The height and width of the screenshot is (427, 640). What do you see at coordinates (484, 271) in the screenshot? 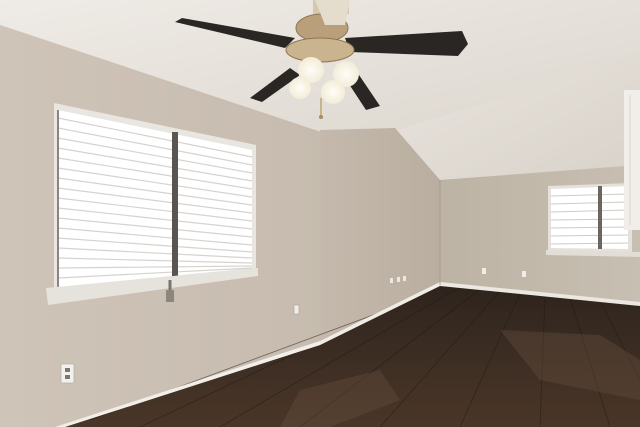
I see `wall-outlet-far` at bounding box center [484, 271].